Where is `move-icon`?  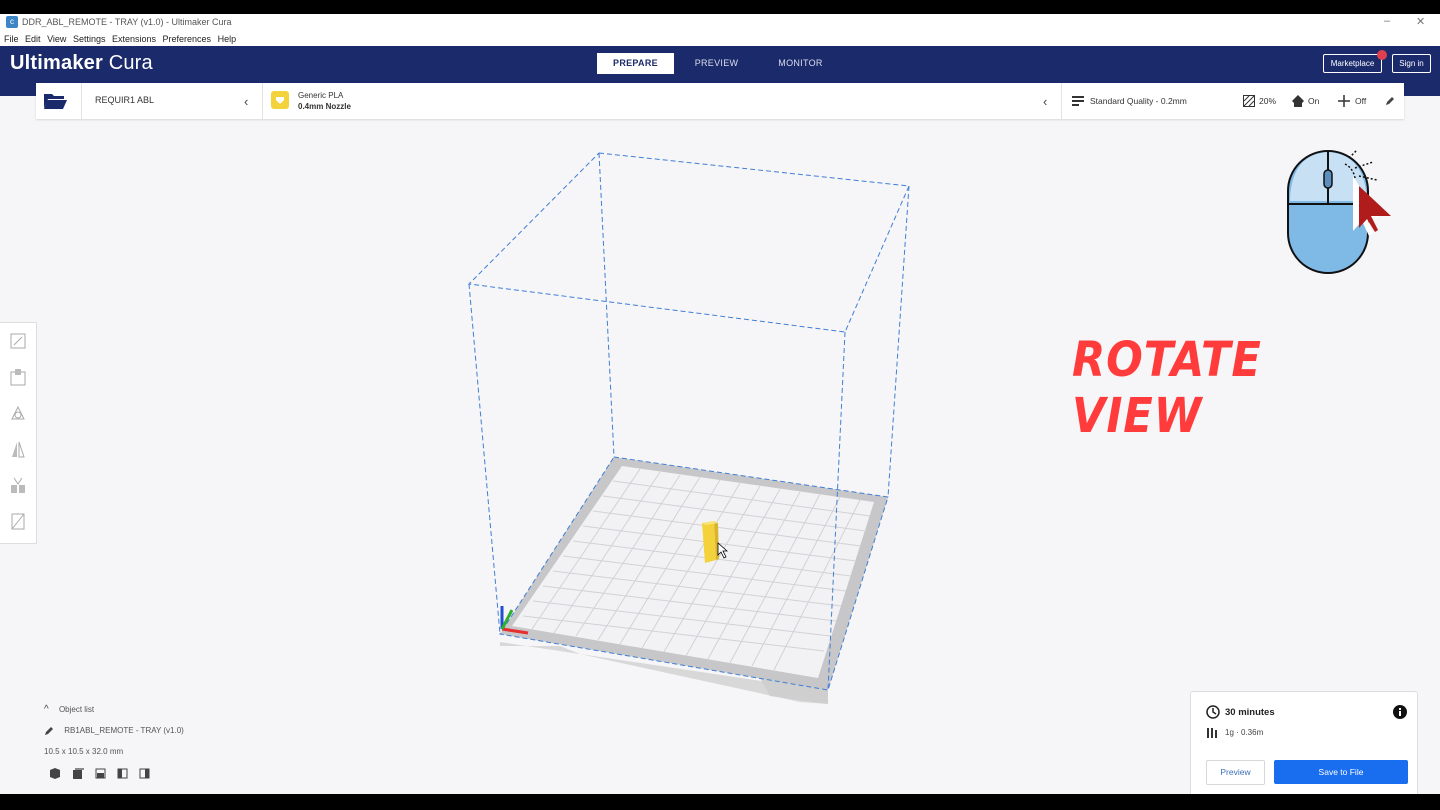
move-icon is located at coordinates (18, 342).